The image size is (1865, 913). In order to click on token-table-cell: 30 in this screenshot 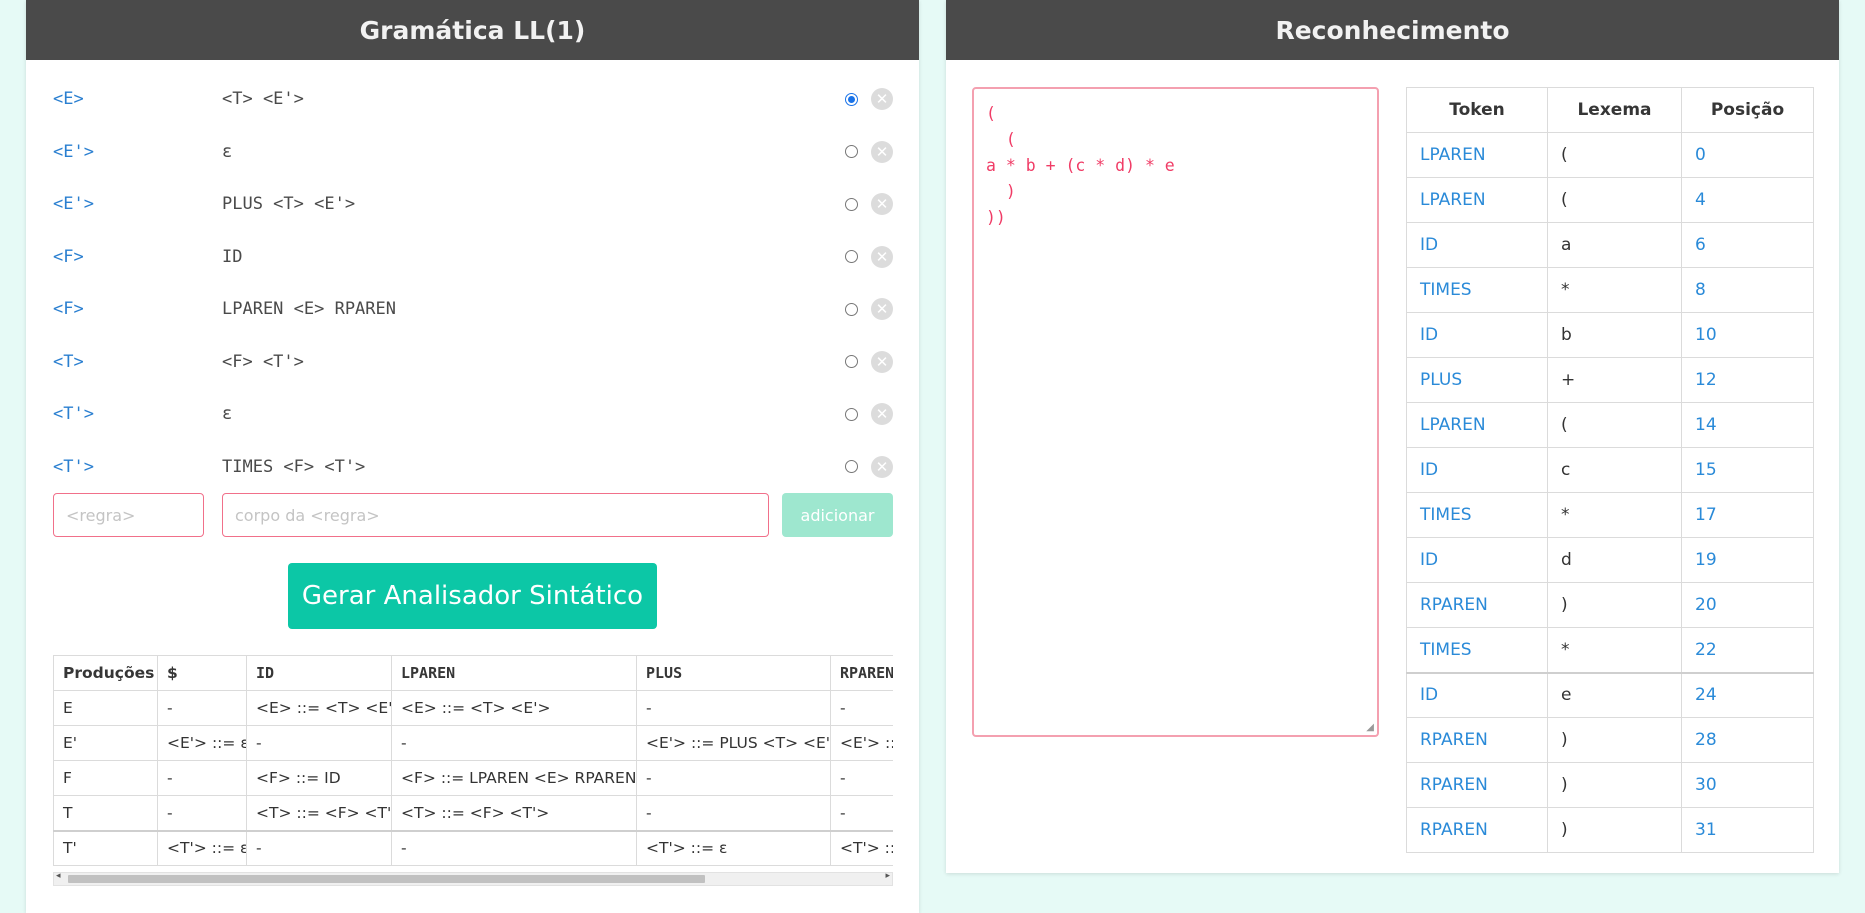, I will do `click(1747, 785)`.